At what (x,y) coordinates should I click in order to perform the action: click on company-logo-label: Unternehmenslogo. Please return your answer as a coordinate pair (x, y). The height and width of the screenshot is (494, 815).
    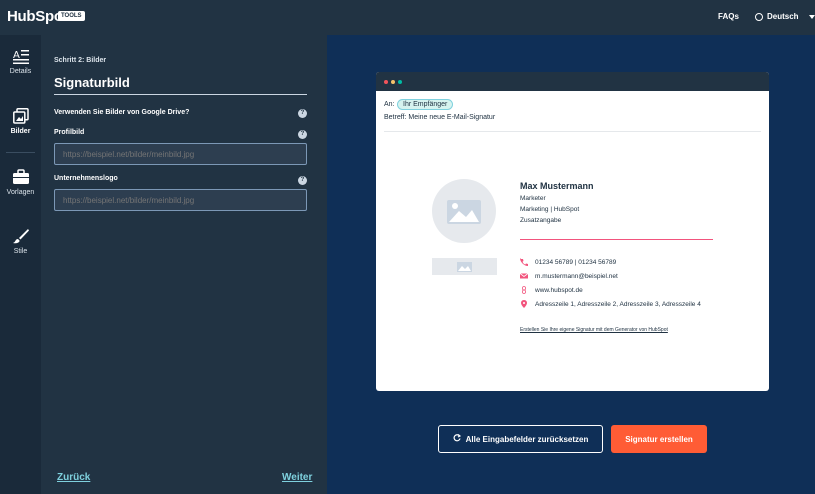
    Looking at the image, I should click on (86, 178).